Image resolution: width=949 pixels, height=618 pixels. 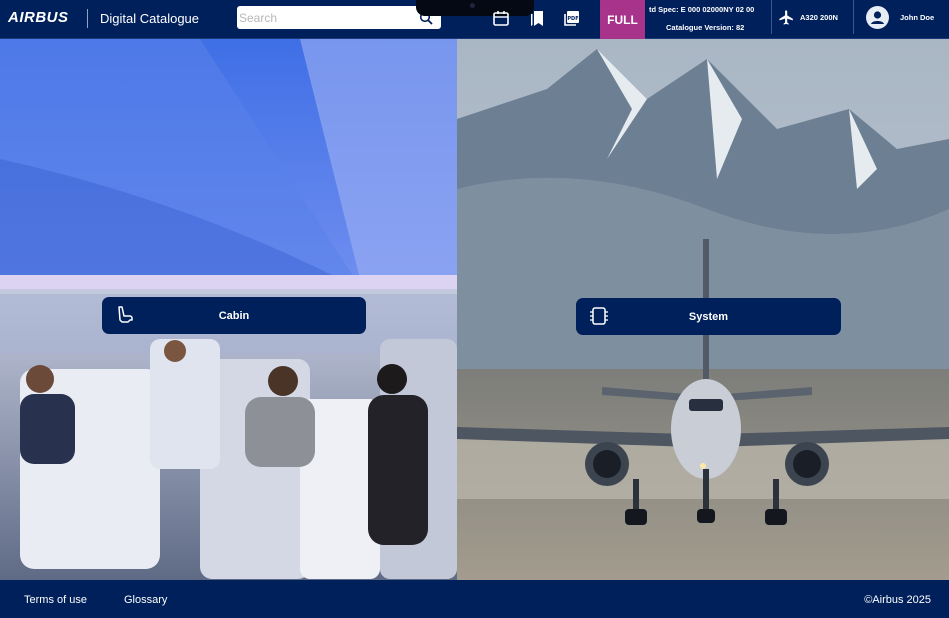 I want to click on cabin-label: Cabin, so click(x=234, y=315).